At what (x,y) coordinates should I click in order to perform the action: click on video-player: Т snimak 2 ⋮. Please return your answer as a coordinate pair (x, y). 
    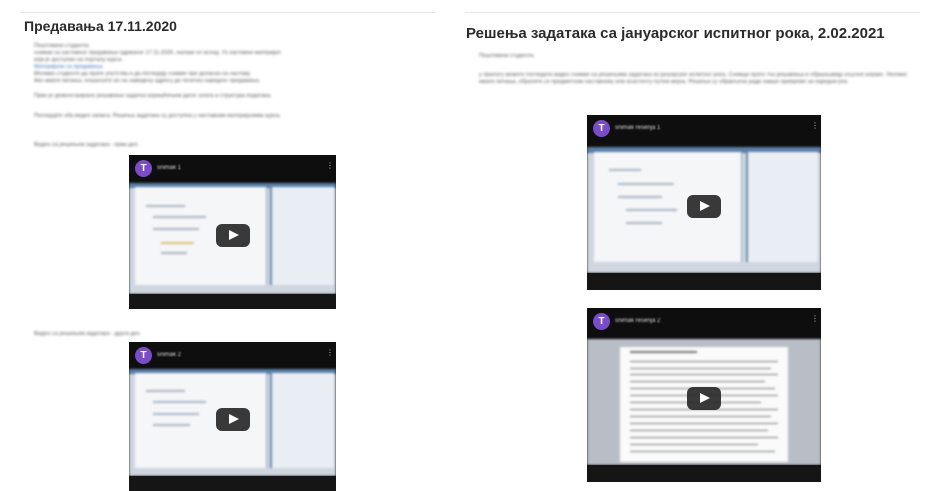
    Looking at the image, I should click on (232, 416).